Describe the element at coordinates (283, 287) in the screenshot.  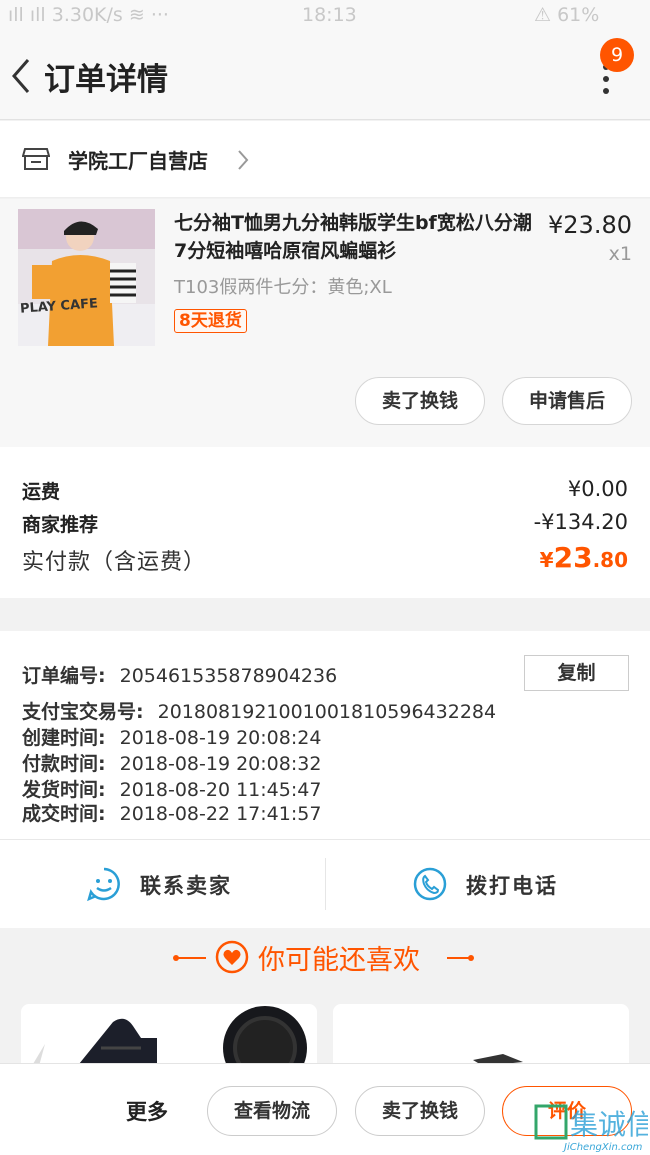
I see `product-sku: T103假两件七分：黄色;XL` at that location.